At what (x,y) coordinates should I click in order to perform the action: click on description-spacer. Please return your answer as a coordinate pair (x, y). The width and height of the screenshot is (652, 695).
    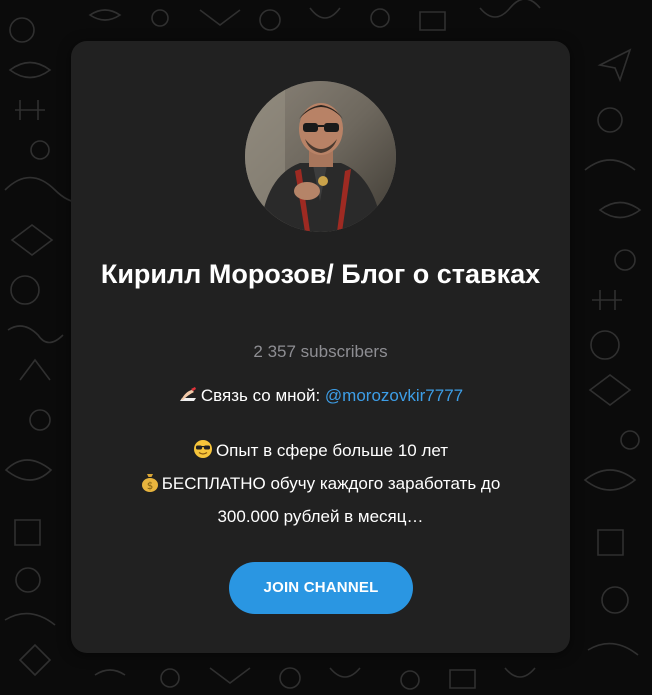
    Looking at the image, I should click on (320, 425).